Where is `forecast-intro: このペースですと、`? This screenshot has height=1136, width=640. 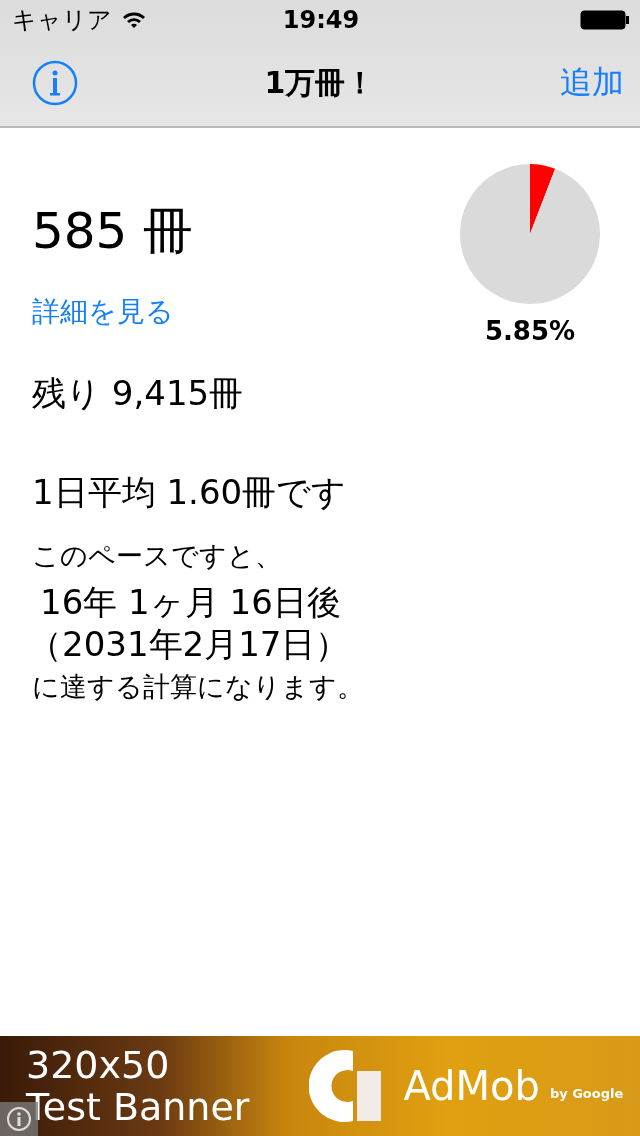
forecast-intro: このペースですと、 is located at coordinates (157, 556).